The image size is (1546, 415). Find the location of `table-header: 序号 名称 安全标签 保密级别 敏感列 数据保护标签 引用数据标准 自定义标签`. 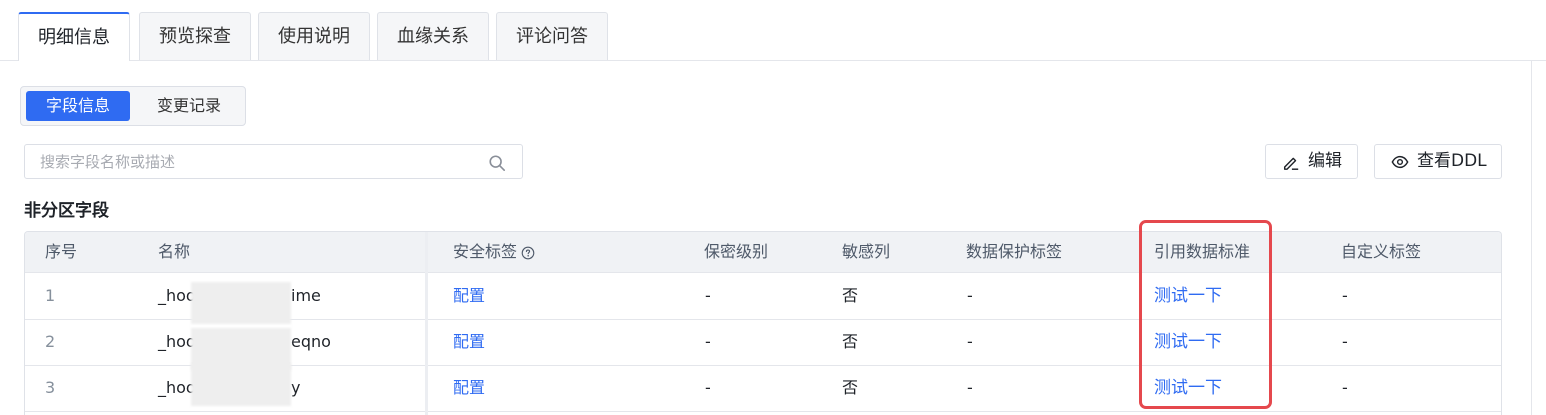

table-header: 序号 名称 安全标签 保密级别 敏感列 数据保护标签 引用数据标准 自定义标签 is located at coordinates (763, 252).